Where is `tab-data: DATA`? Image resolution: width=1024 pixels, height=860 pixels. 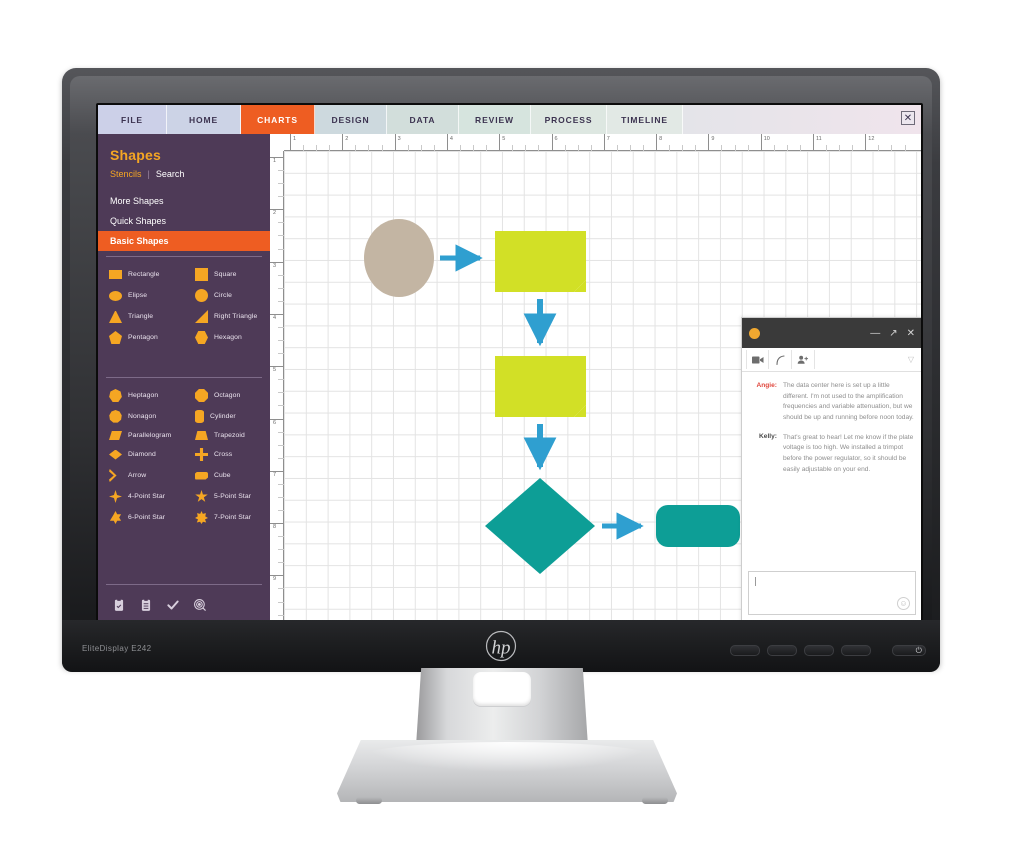 tab-data: DATA is located at coordinates (423, 119).